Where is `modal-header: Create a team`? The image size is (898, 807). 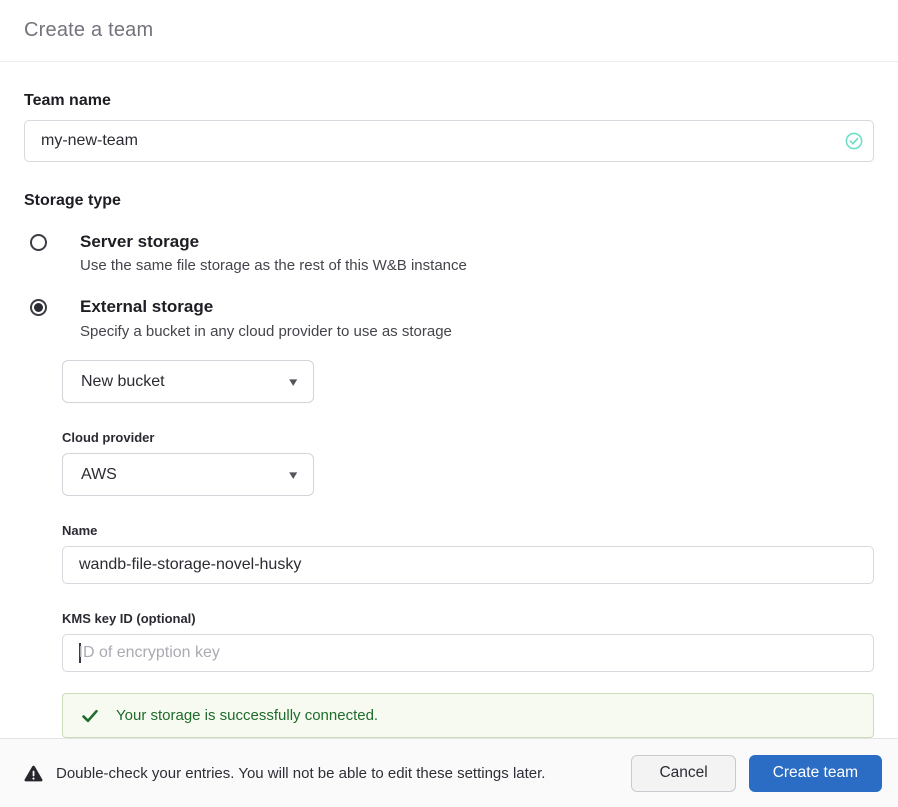 modal-header: Create a team is located at coordinates (449, 31).